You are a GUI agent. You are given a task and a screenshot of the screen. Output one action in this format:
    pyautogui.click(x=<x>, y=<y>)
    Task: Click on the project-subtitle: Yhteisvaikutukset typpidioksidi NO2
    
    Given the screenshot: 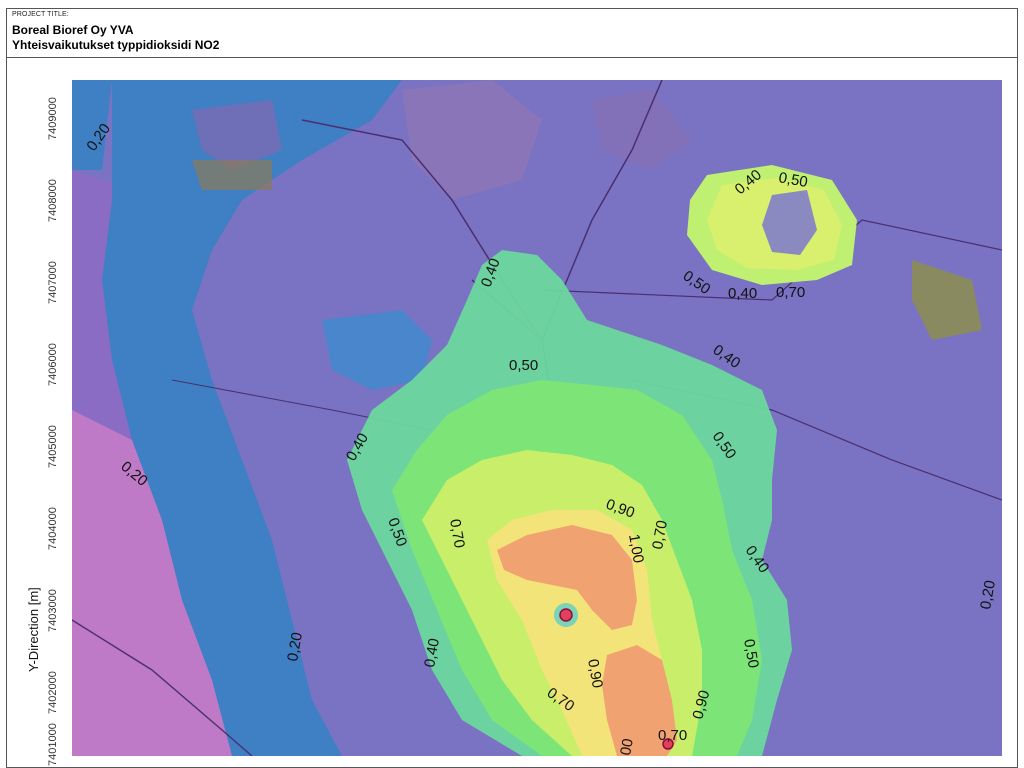 What is the action you would take?
    pyautogui.click(x=116, y=45)
    